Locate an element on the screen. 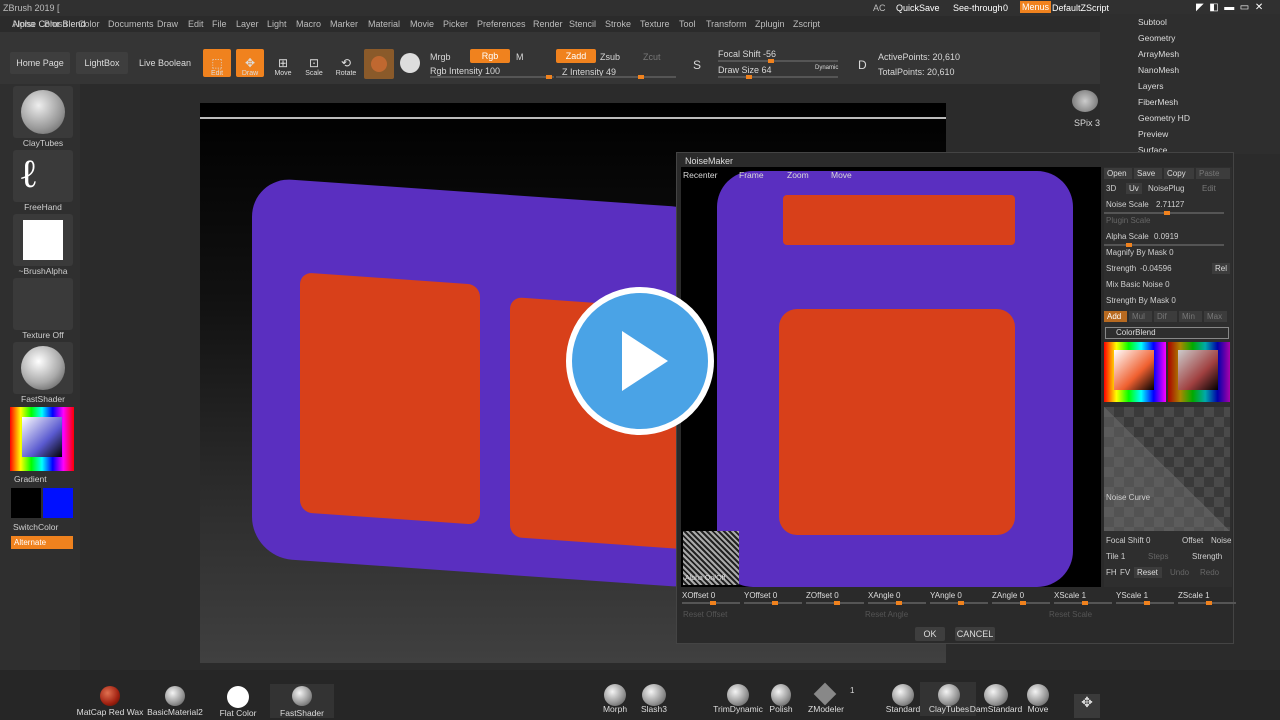 The image size is (1280, 720). offset-field-8: ZScale 1 is located at coordinates (1194, 595).